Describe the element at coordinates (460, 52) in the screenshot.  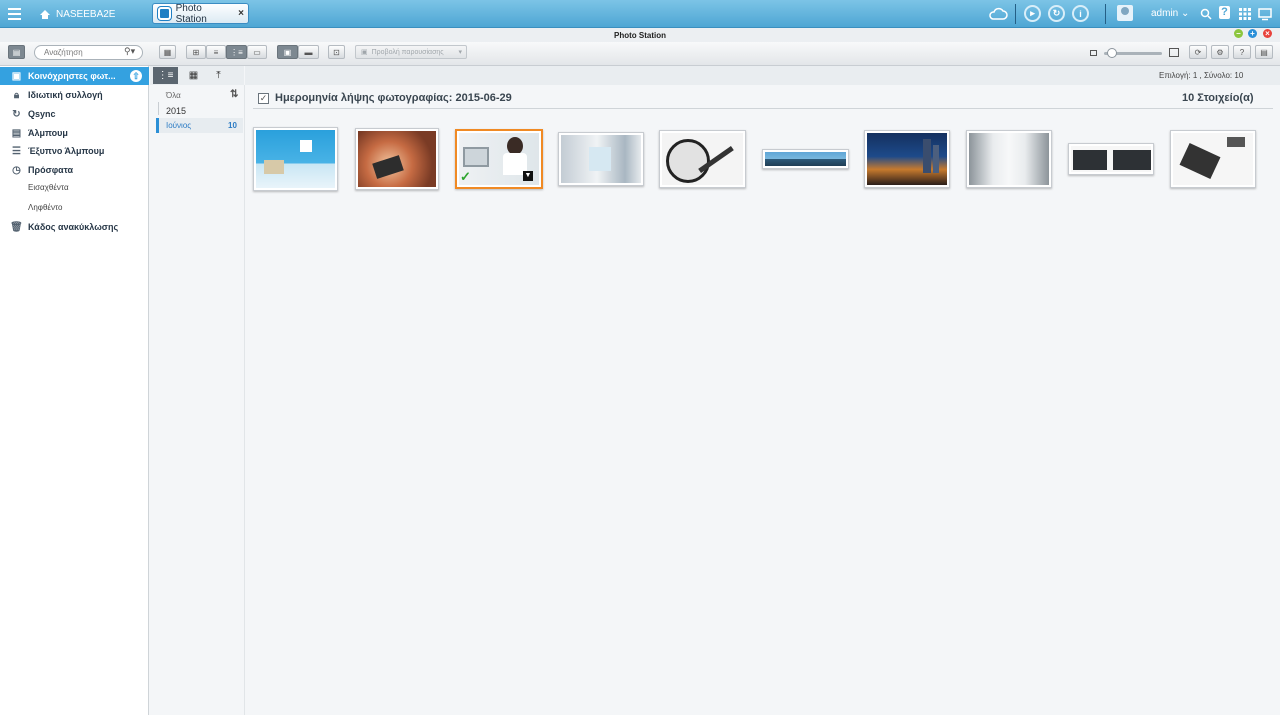
I see `chevron-down-icon: ▾` at that location.